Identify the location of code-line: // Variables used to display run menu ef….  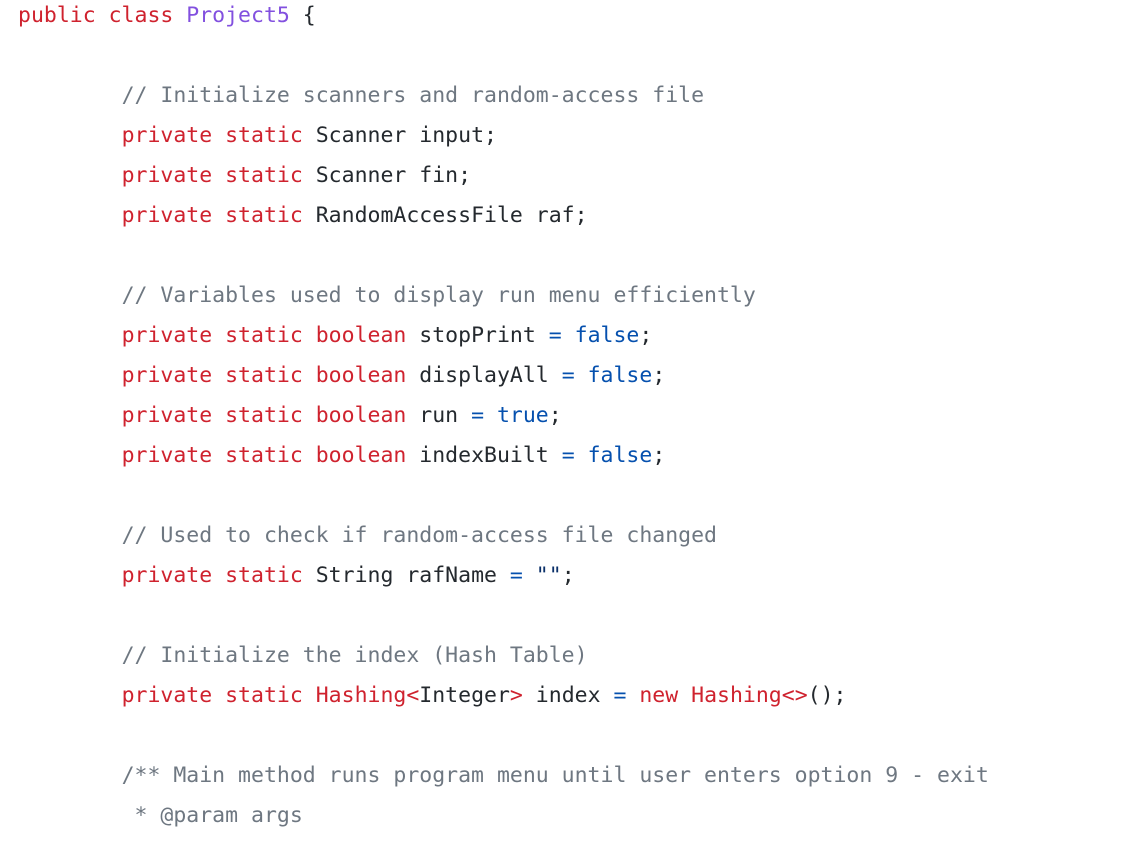
(503, 296).